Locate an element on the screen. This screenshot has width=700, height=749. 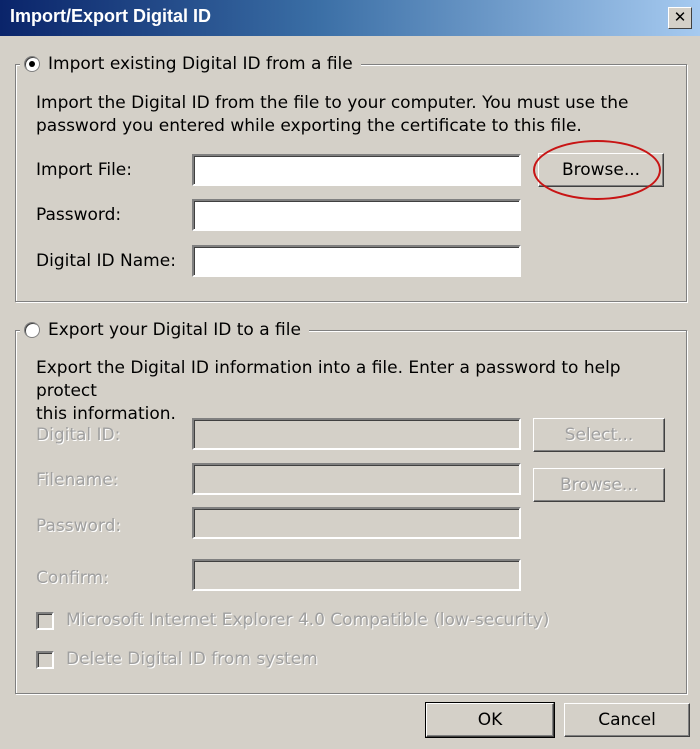
import-radio-button is located at coordinates (32, 64).